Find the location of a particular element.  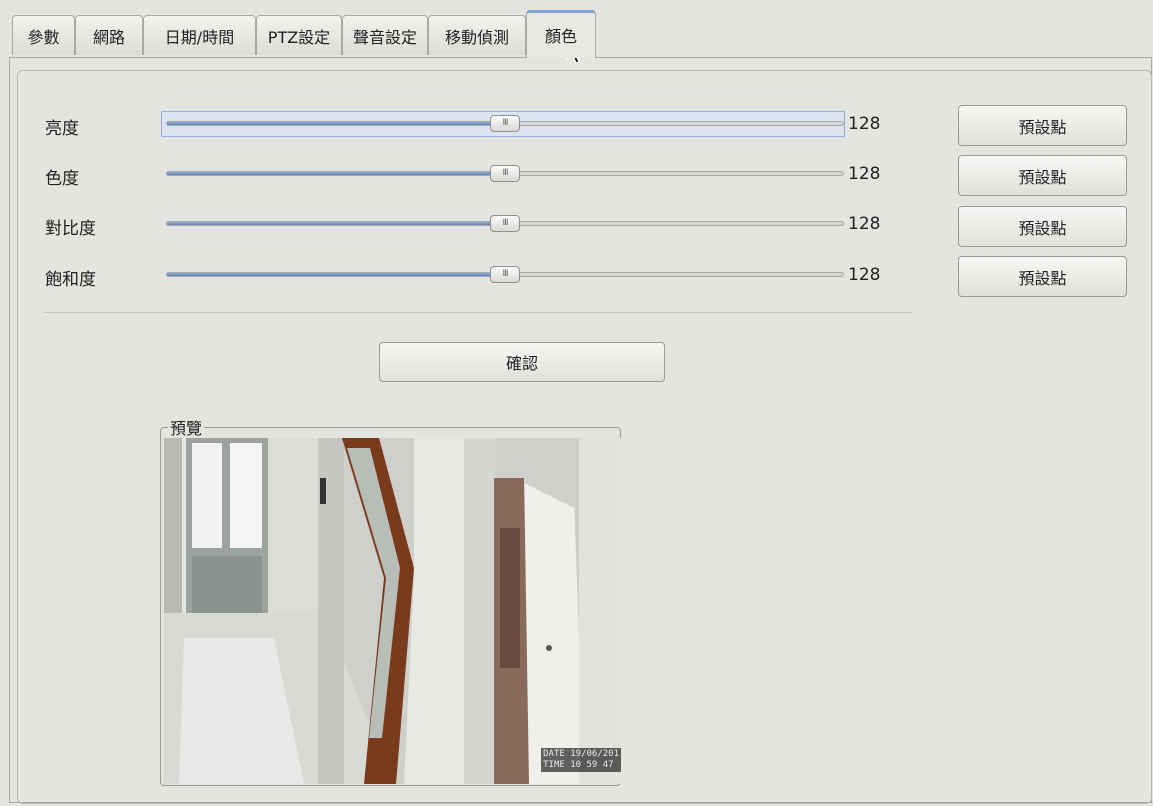

contrast-reset-button: 預設點 is located at coordinates (1042, 226).